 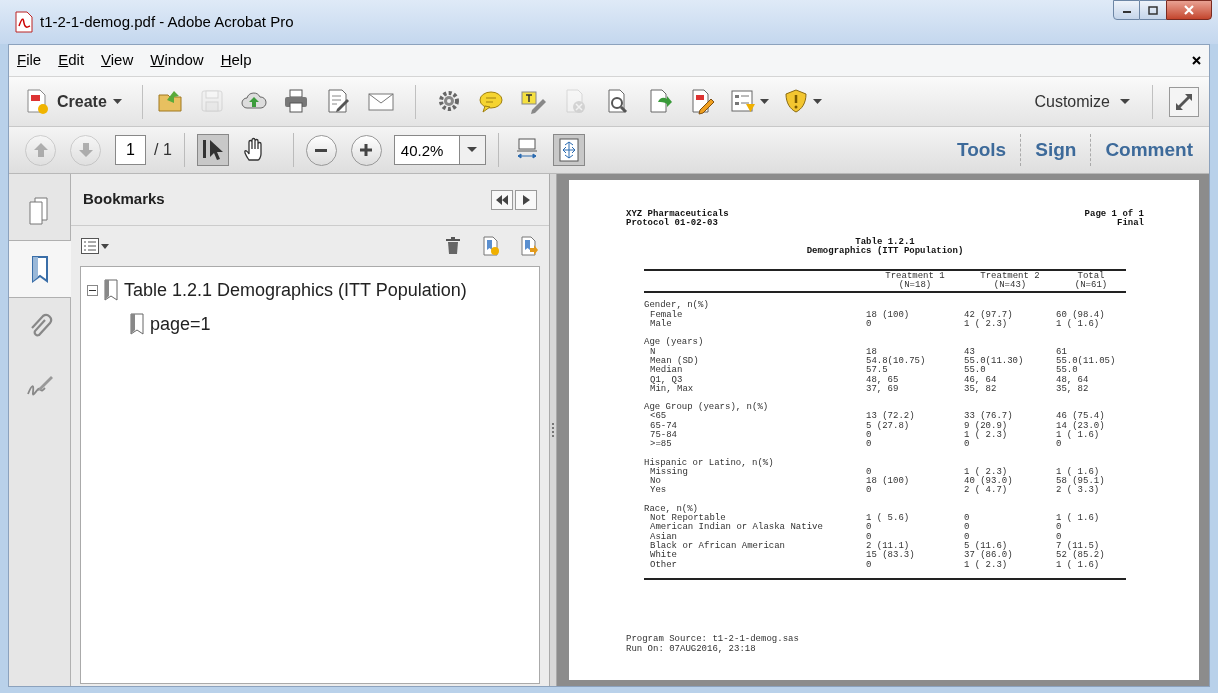 I want to click on plus-icon, so click(x=366, y=150).